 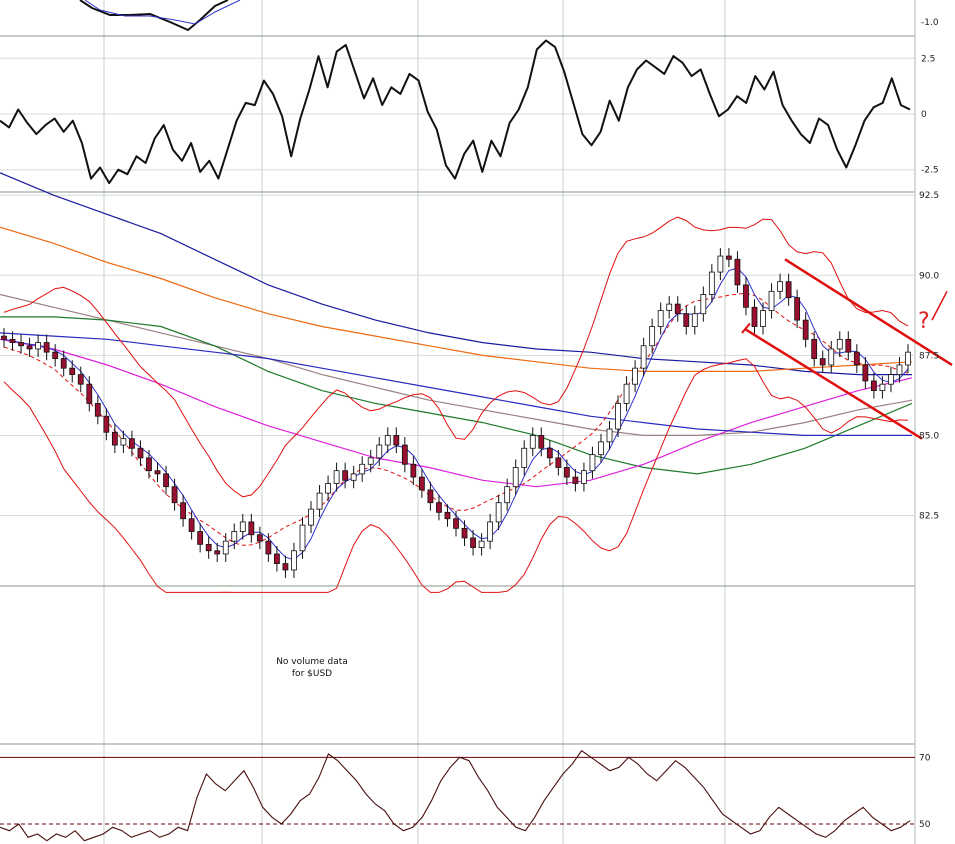 What do you see at coordinates (312, 674) in the screenshot?
I see `volume-note-line2: for $USD` at bounding box center [312, 674].